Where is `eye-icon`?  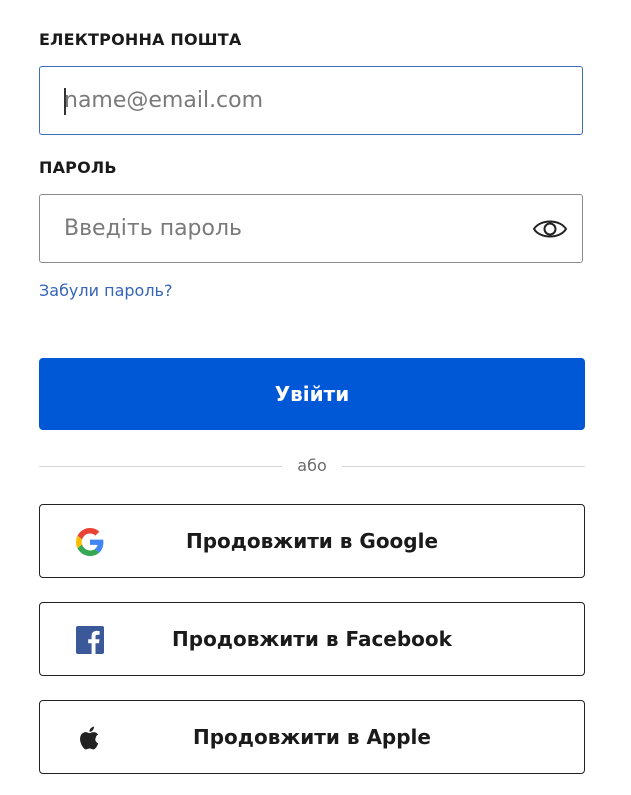
eye-icon is located at coordinates (550, 229).